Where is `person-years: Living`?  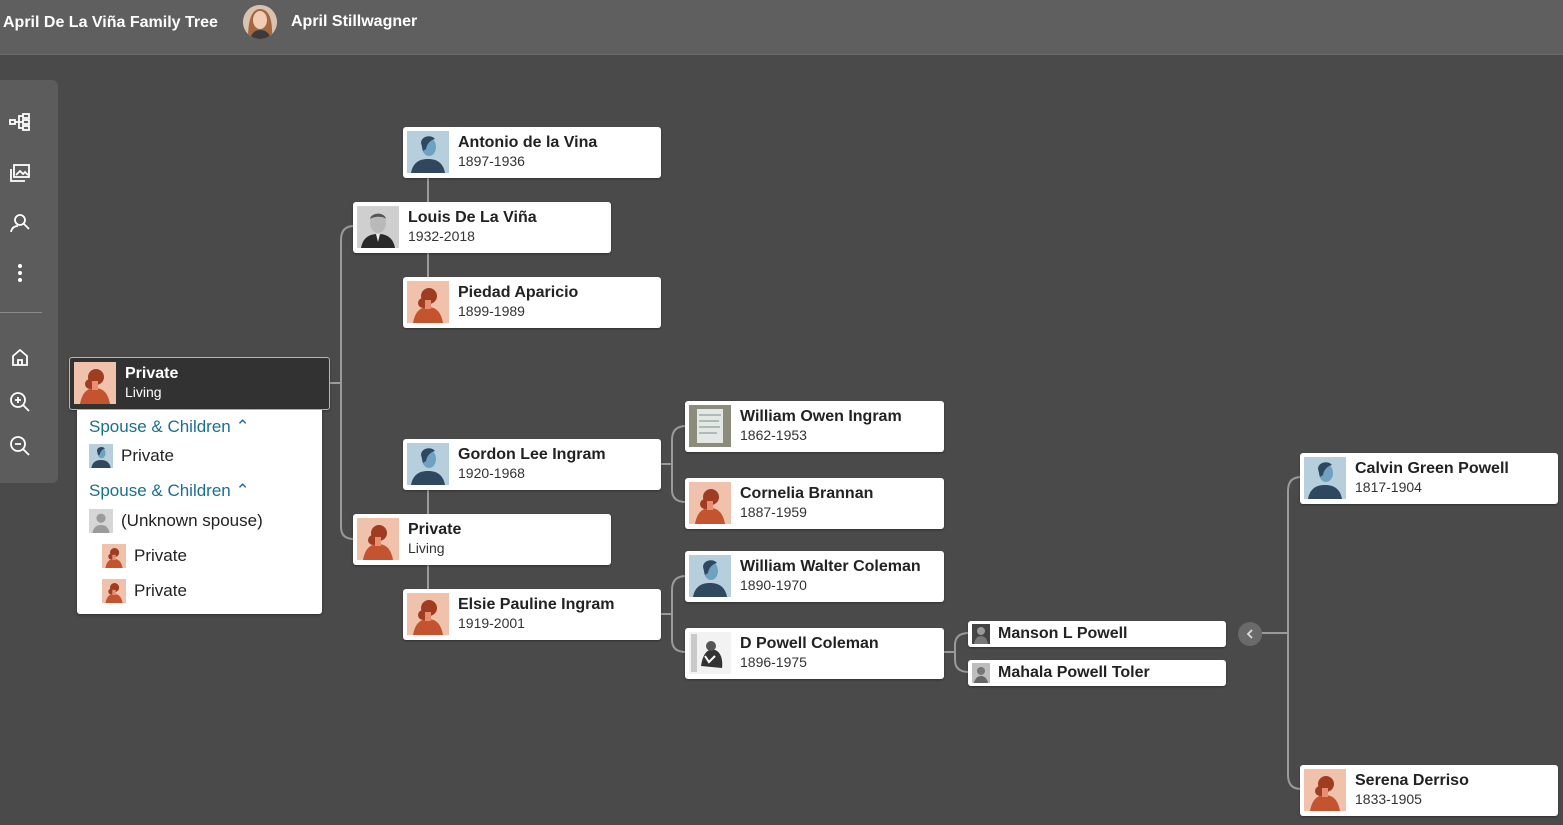
person-years: Living is located at coordinates (426, 548).